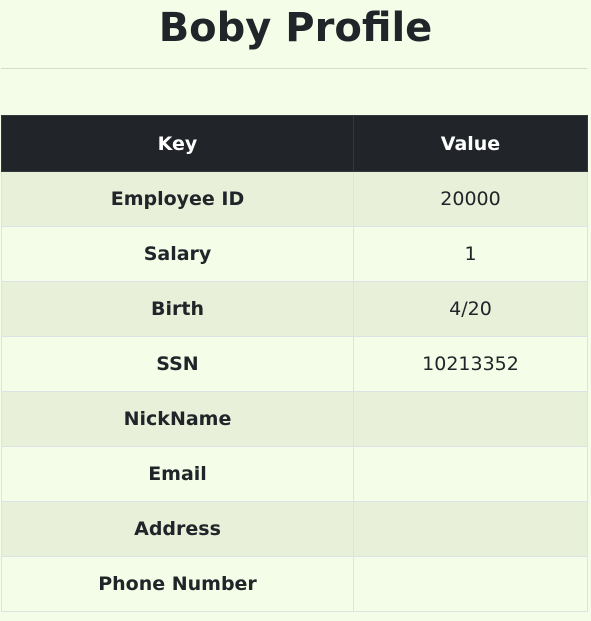  What do you see at coordinates (470, 364) in the screenshot?
I see `row-value-ssn: 10213352` at bounding box center [470, 364].